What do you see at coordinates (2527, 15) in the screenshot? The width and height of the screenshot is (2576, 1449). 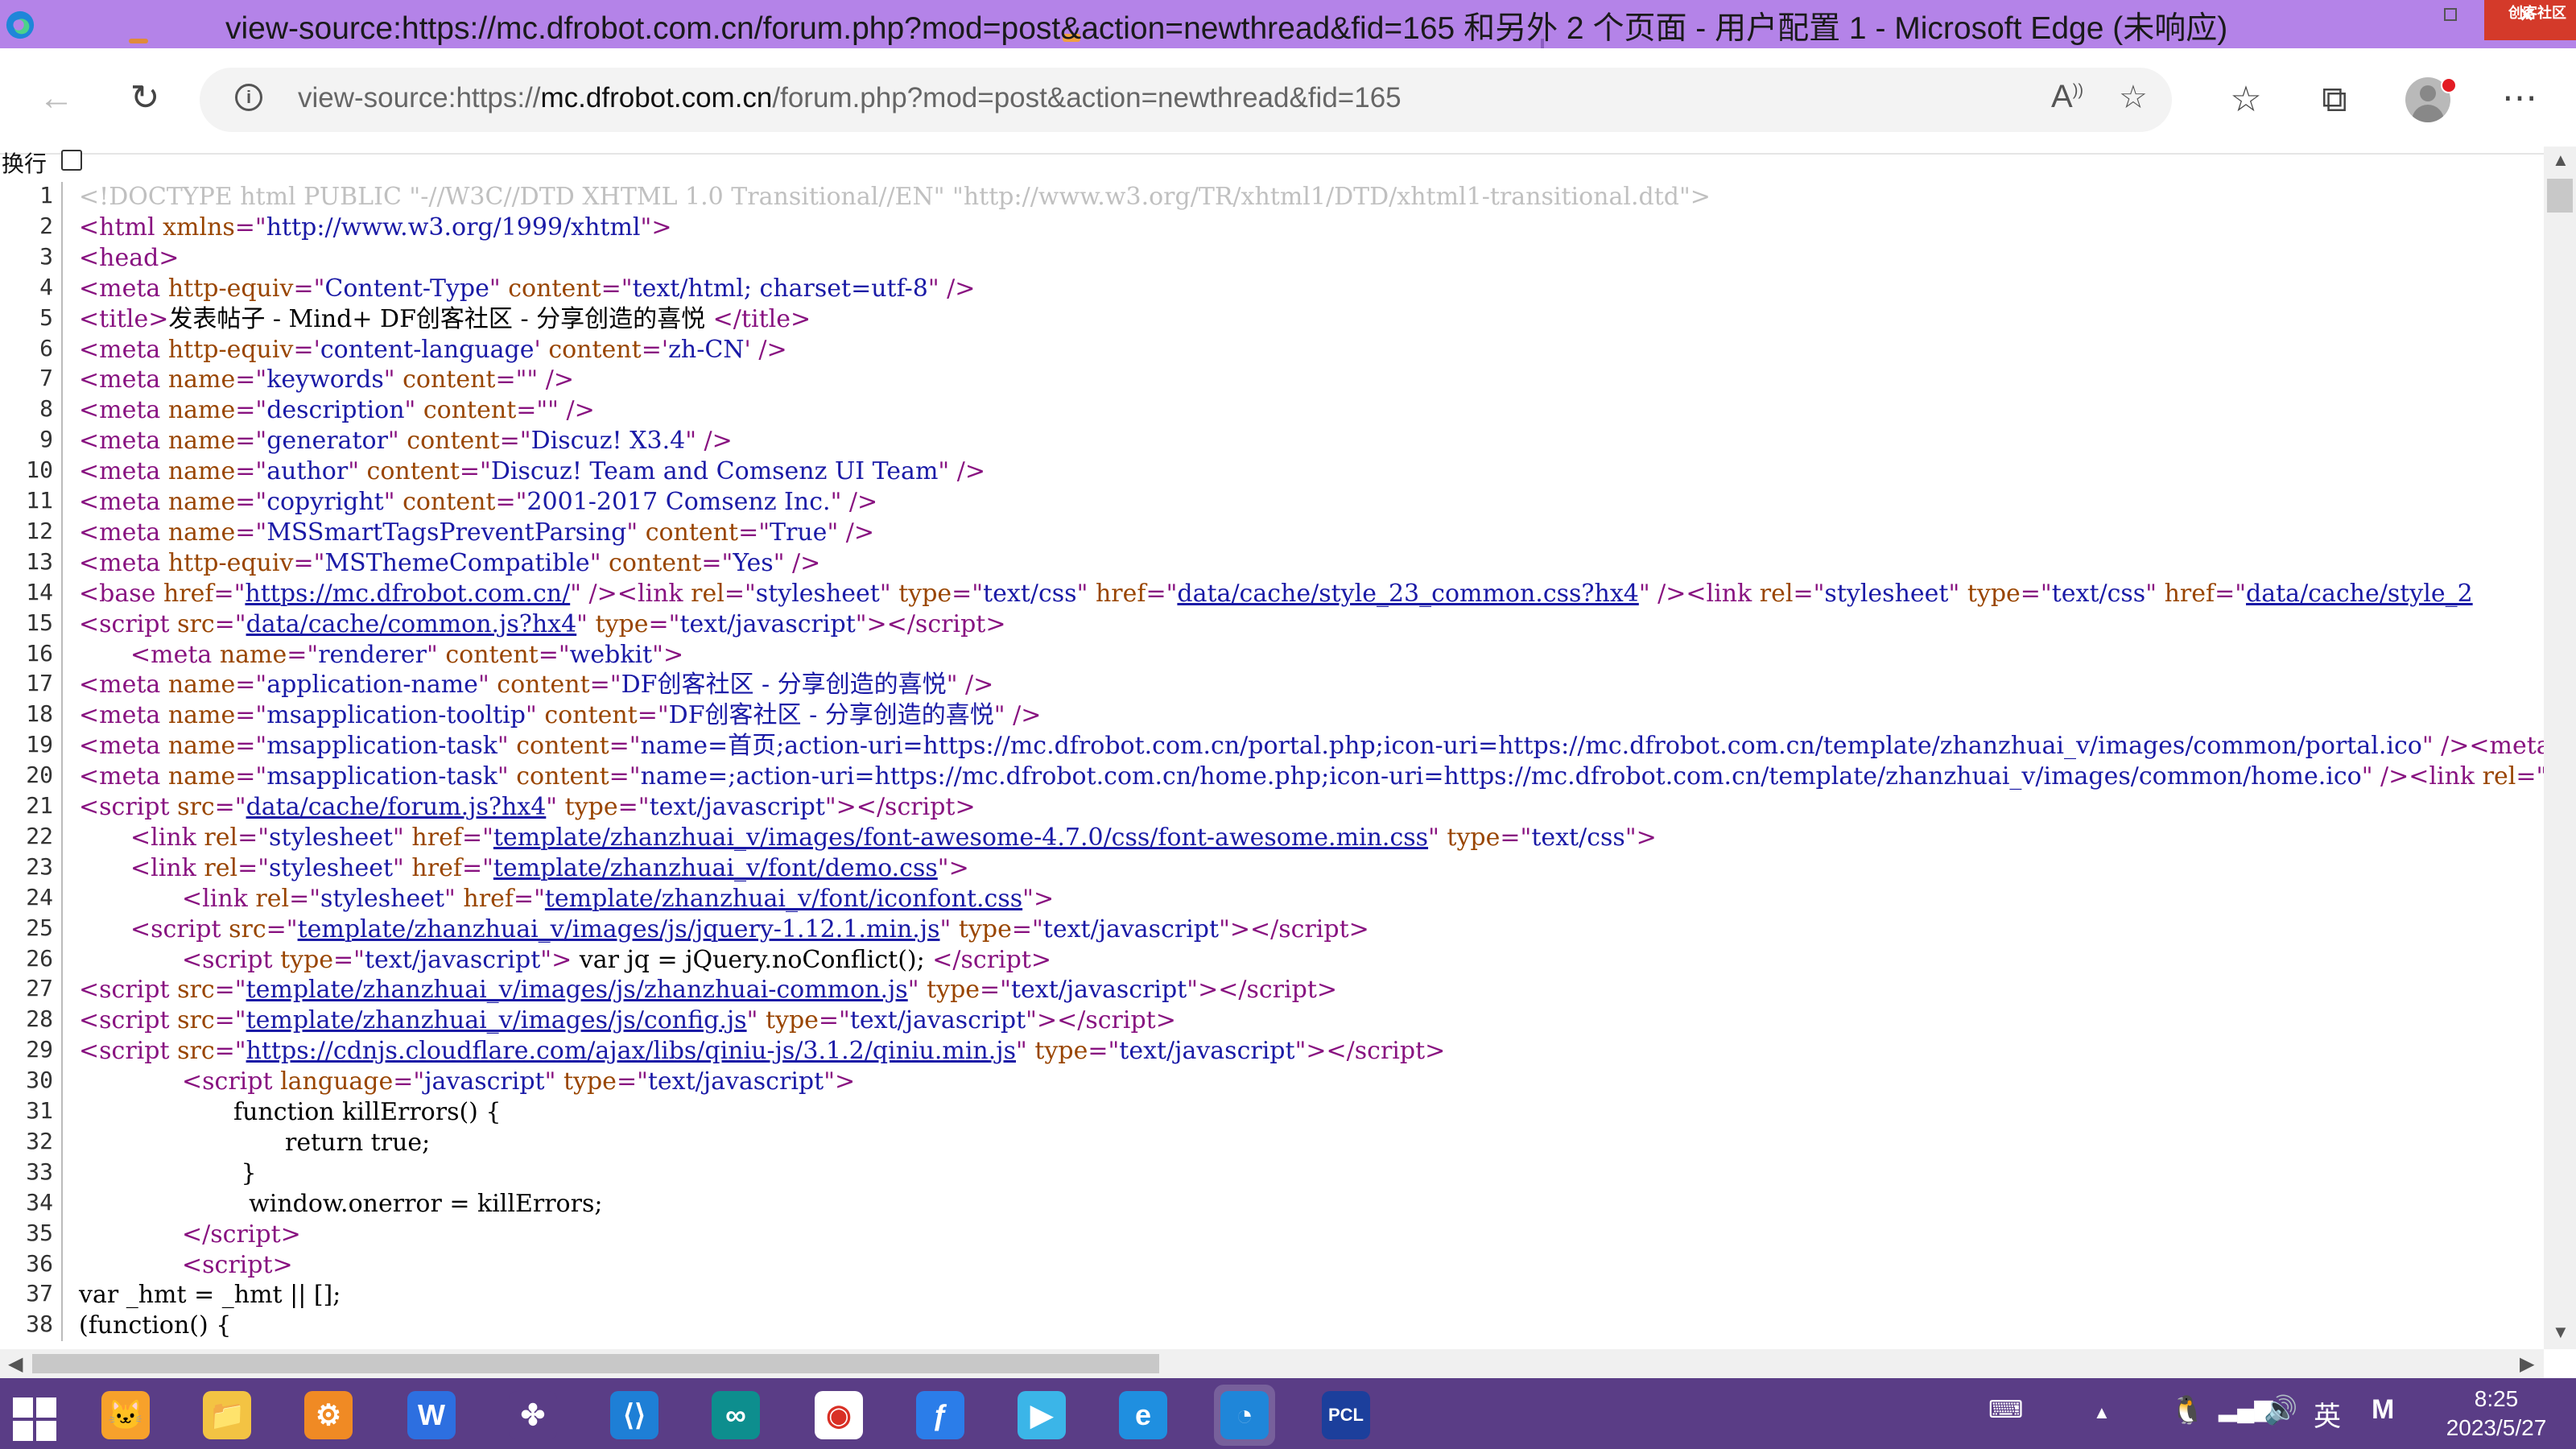 I see `close-button: ×` at bounding box center [2527, 15].